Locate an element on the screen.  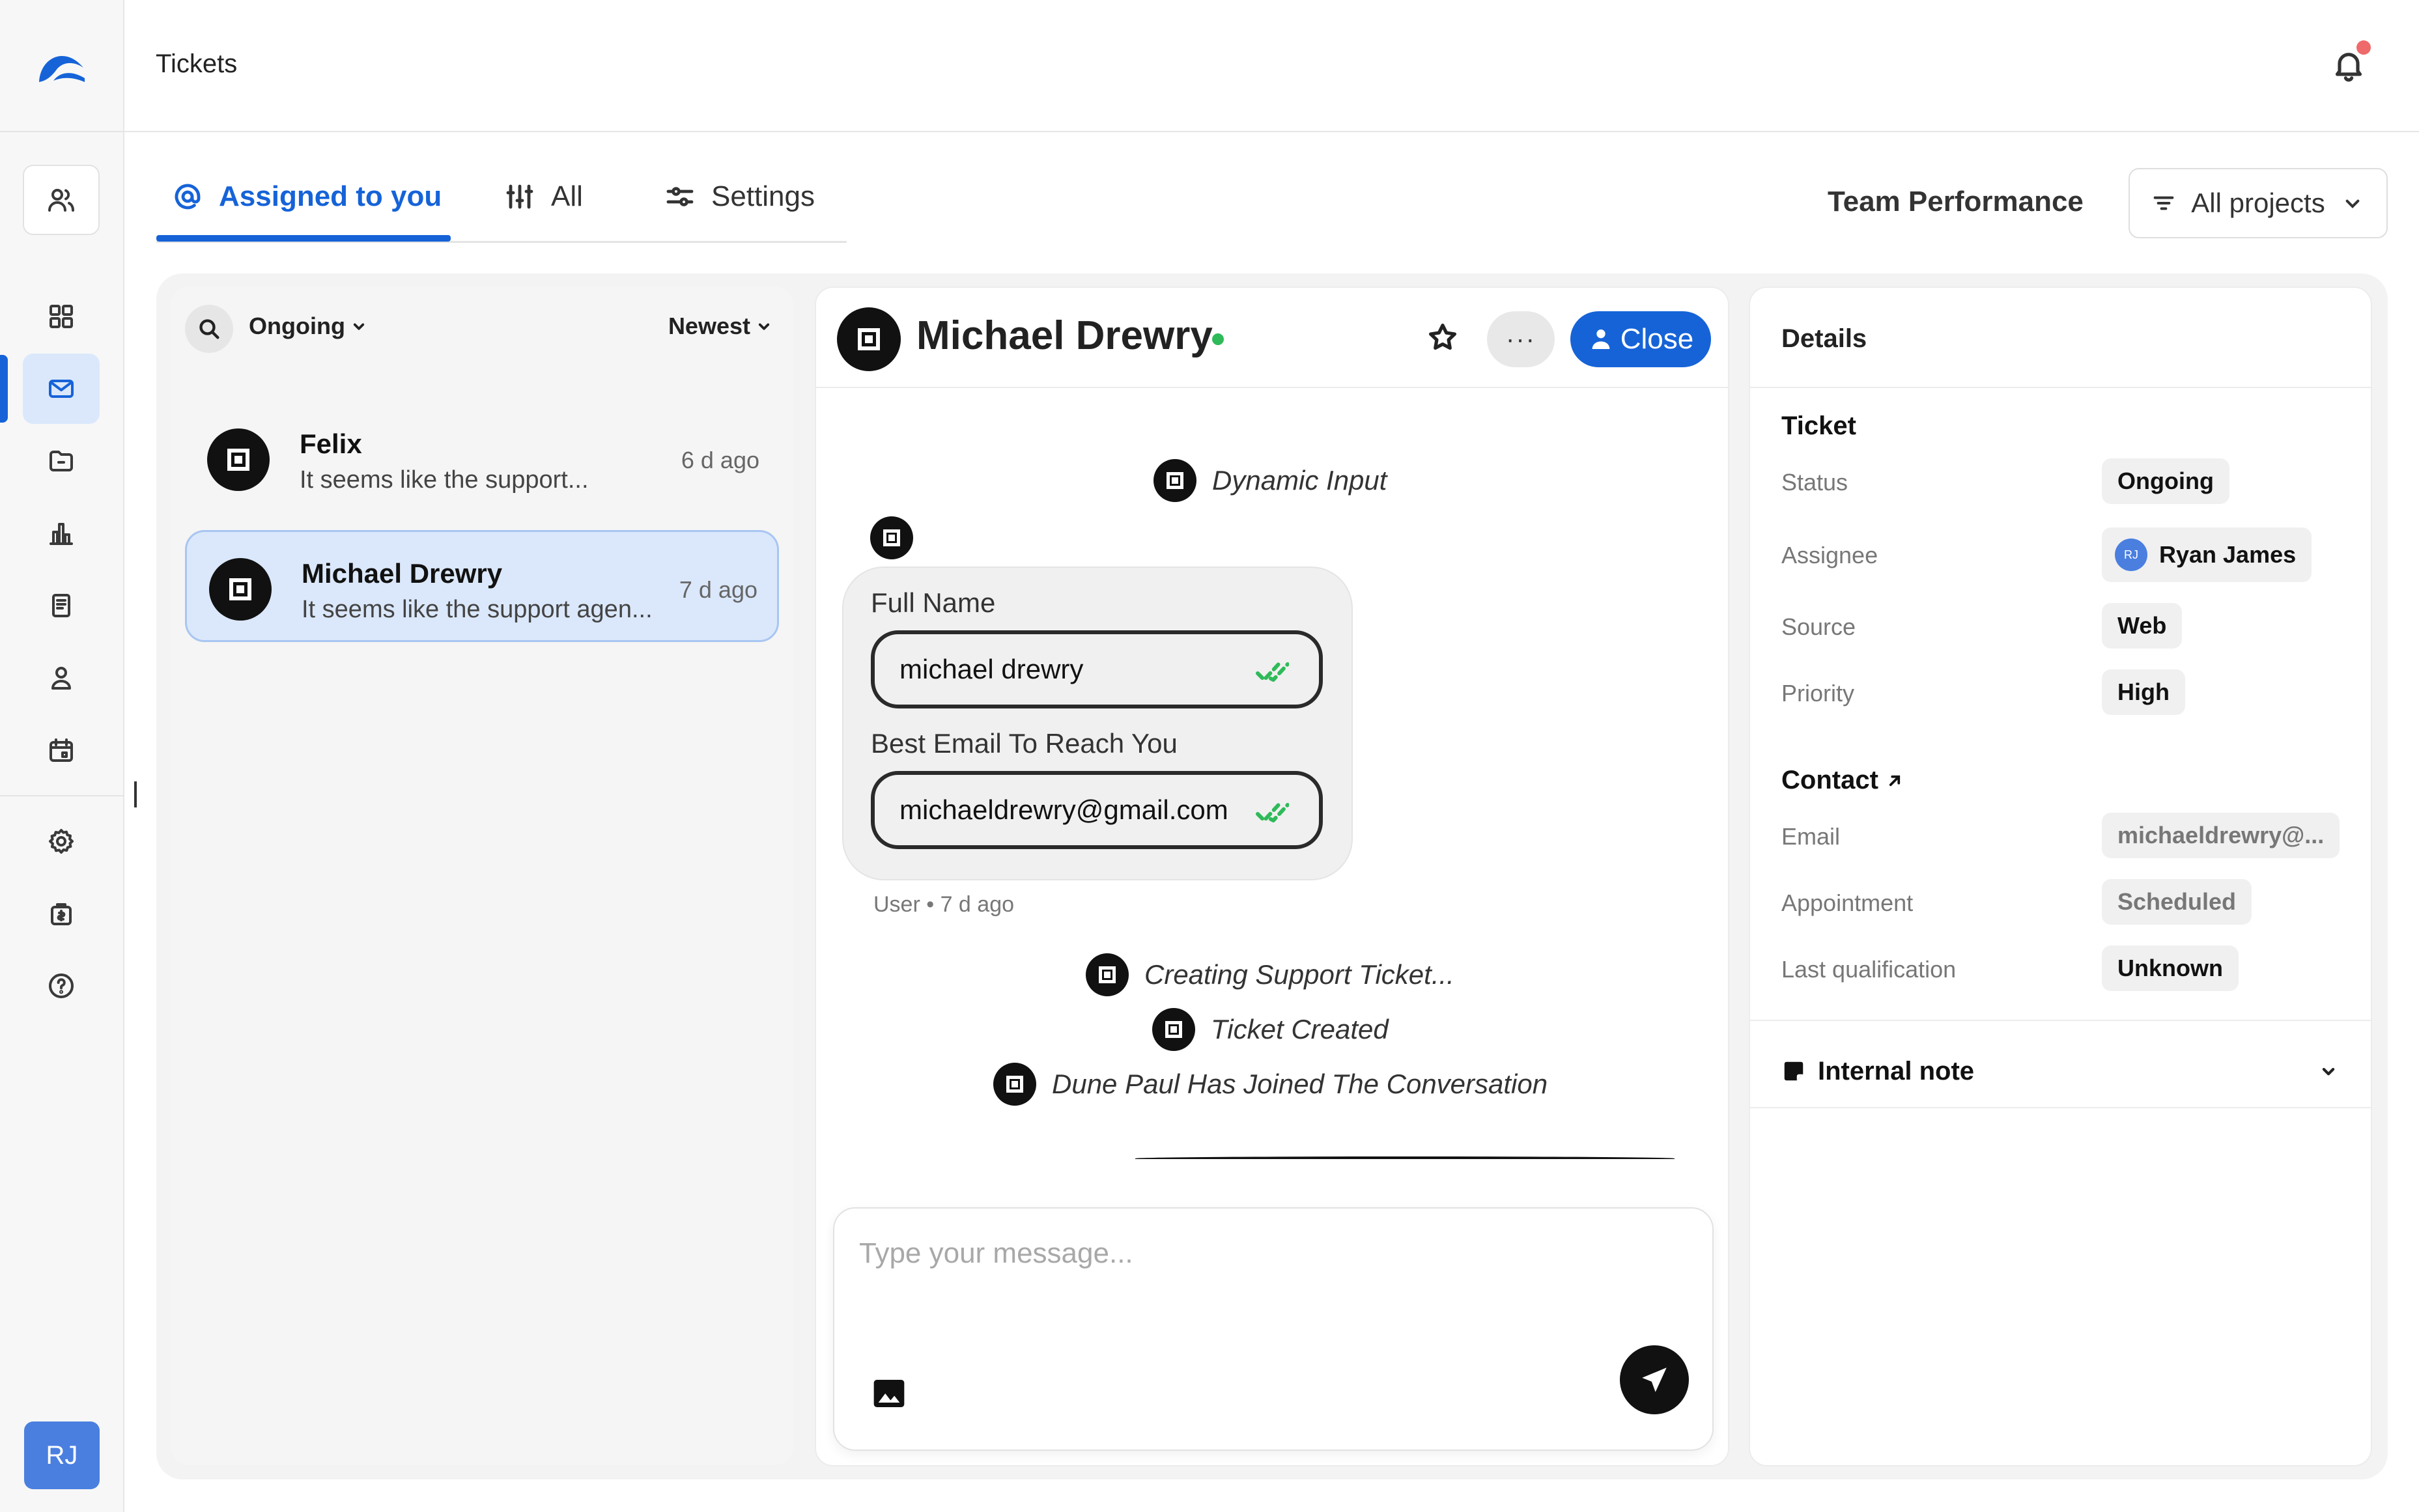
full-name-field: michael drewry is located at coordinates (1097, 669).